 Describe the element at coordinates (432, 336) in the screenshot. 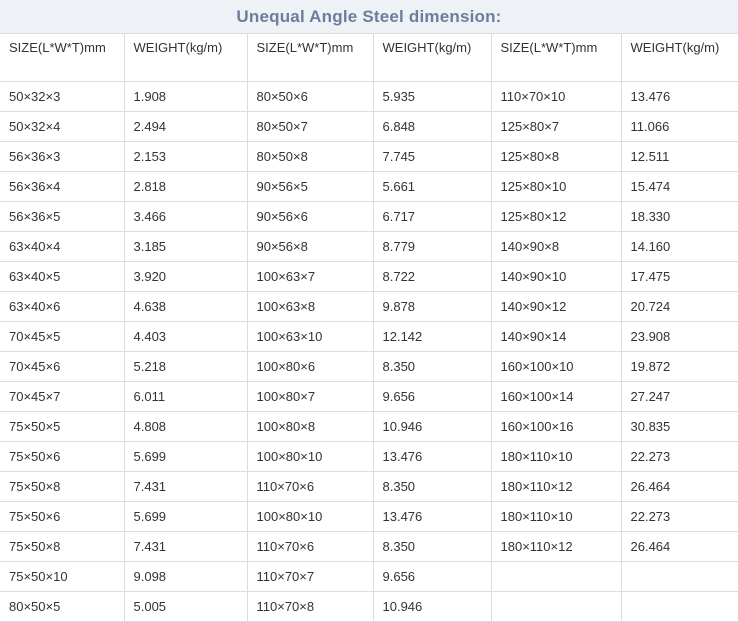

I see `cell-weight: 12.142` at that location.